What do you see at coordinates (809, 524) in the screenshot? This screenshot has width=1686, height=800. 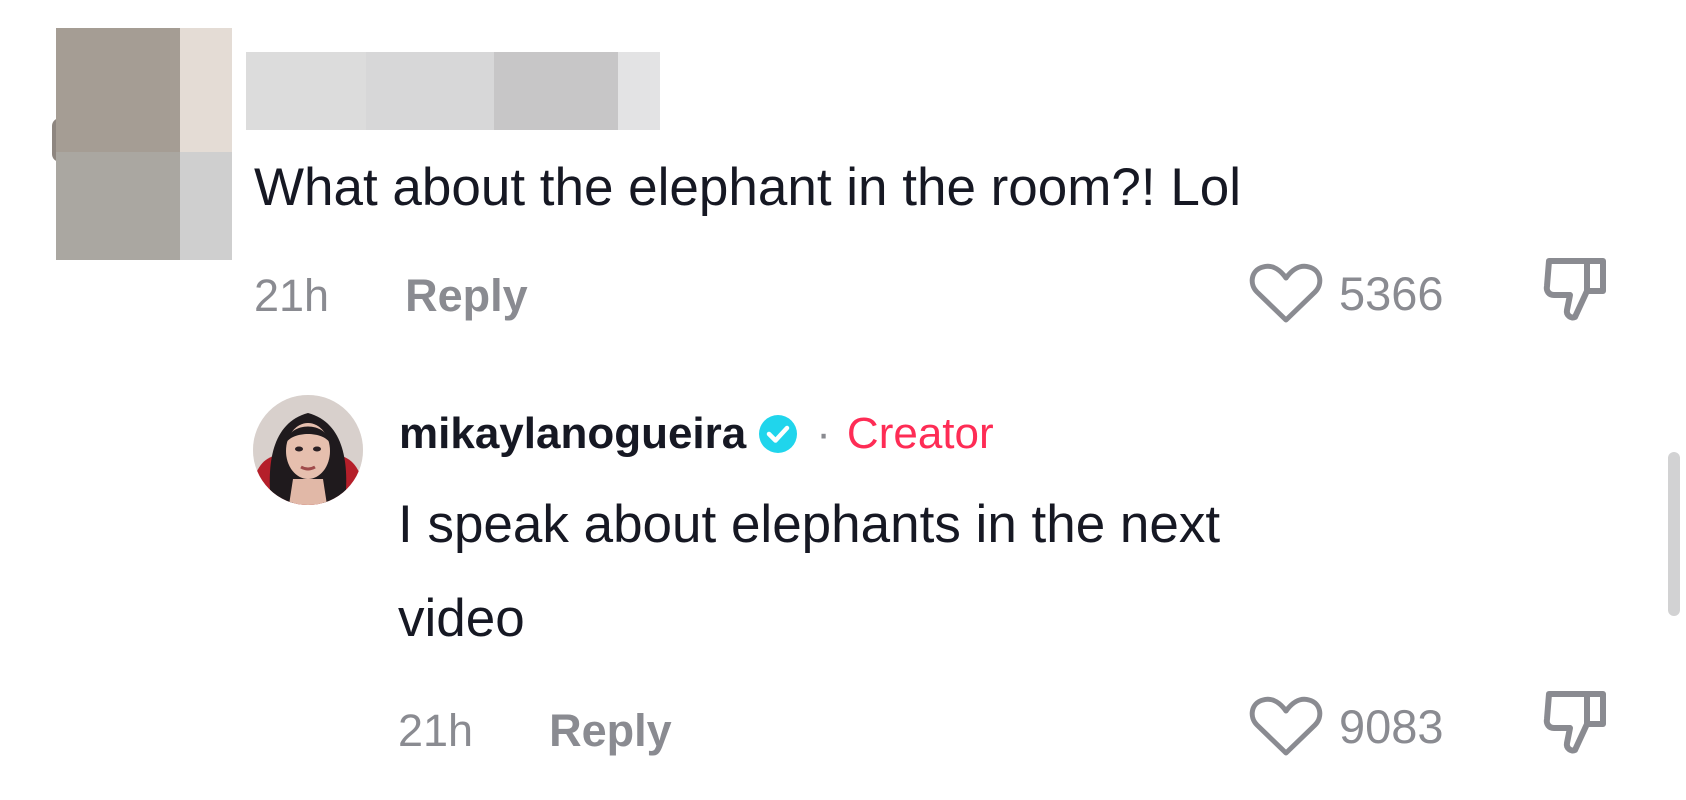 I see `creator-reply-line-1: I speak about elephants in the next` at bounding box center [809, 524].